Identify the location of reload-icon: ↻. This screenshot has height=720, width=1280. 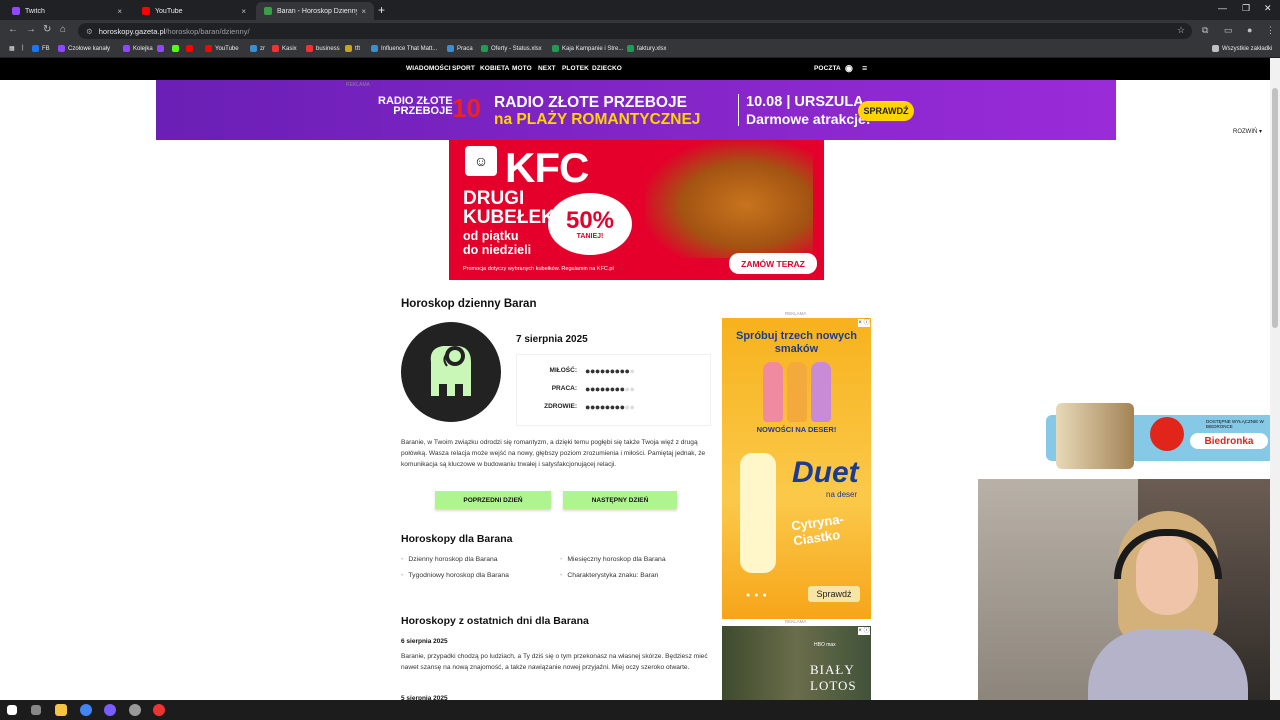
(47, 29).